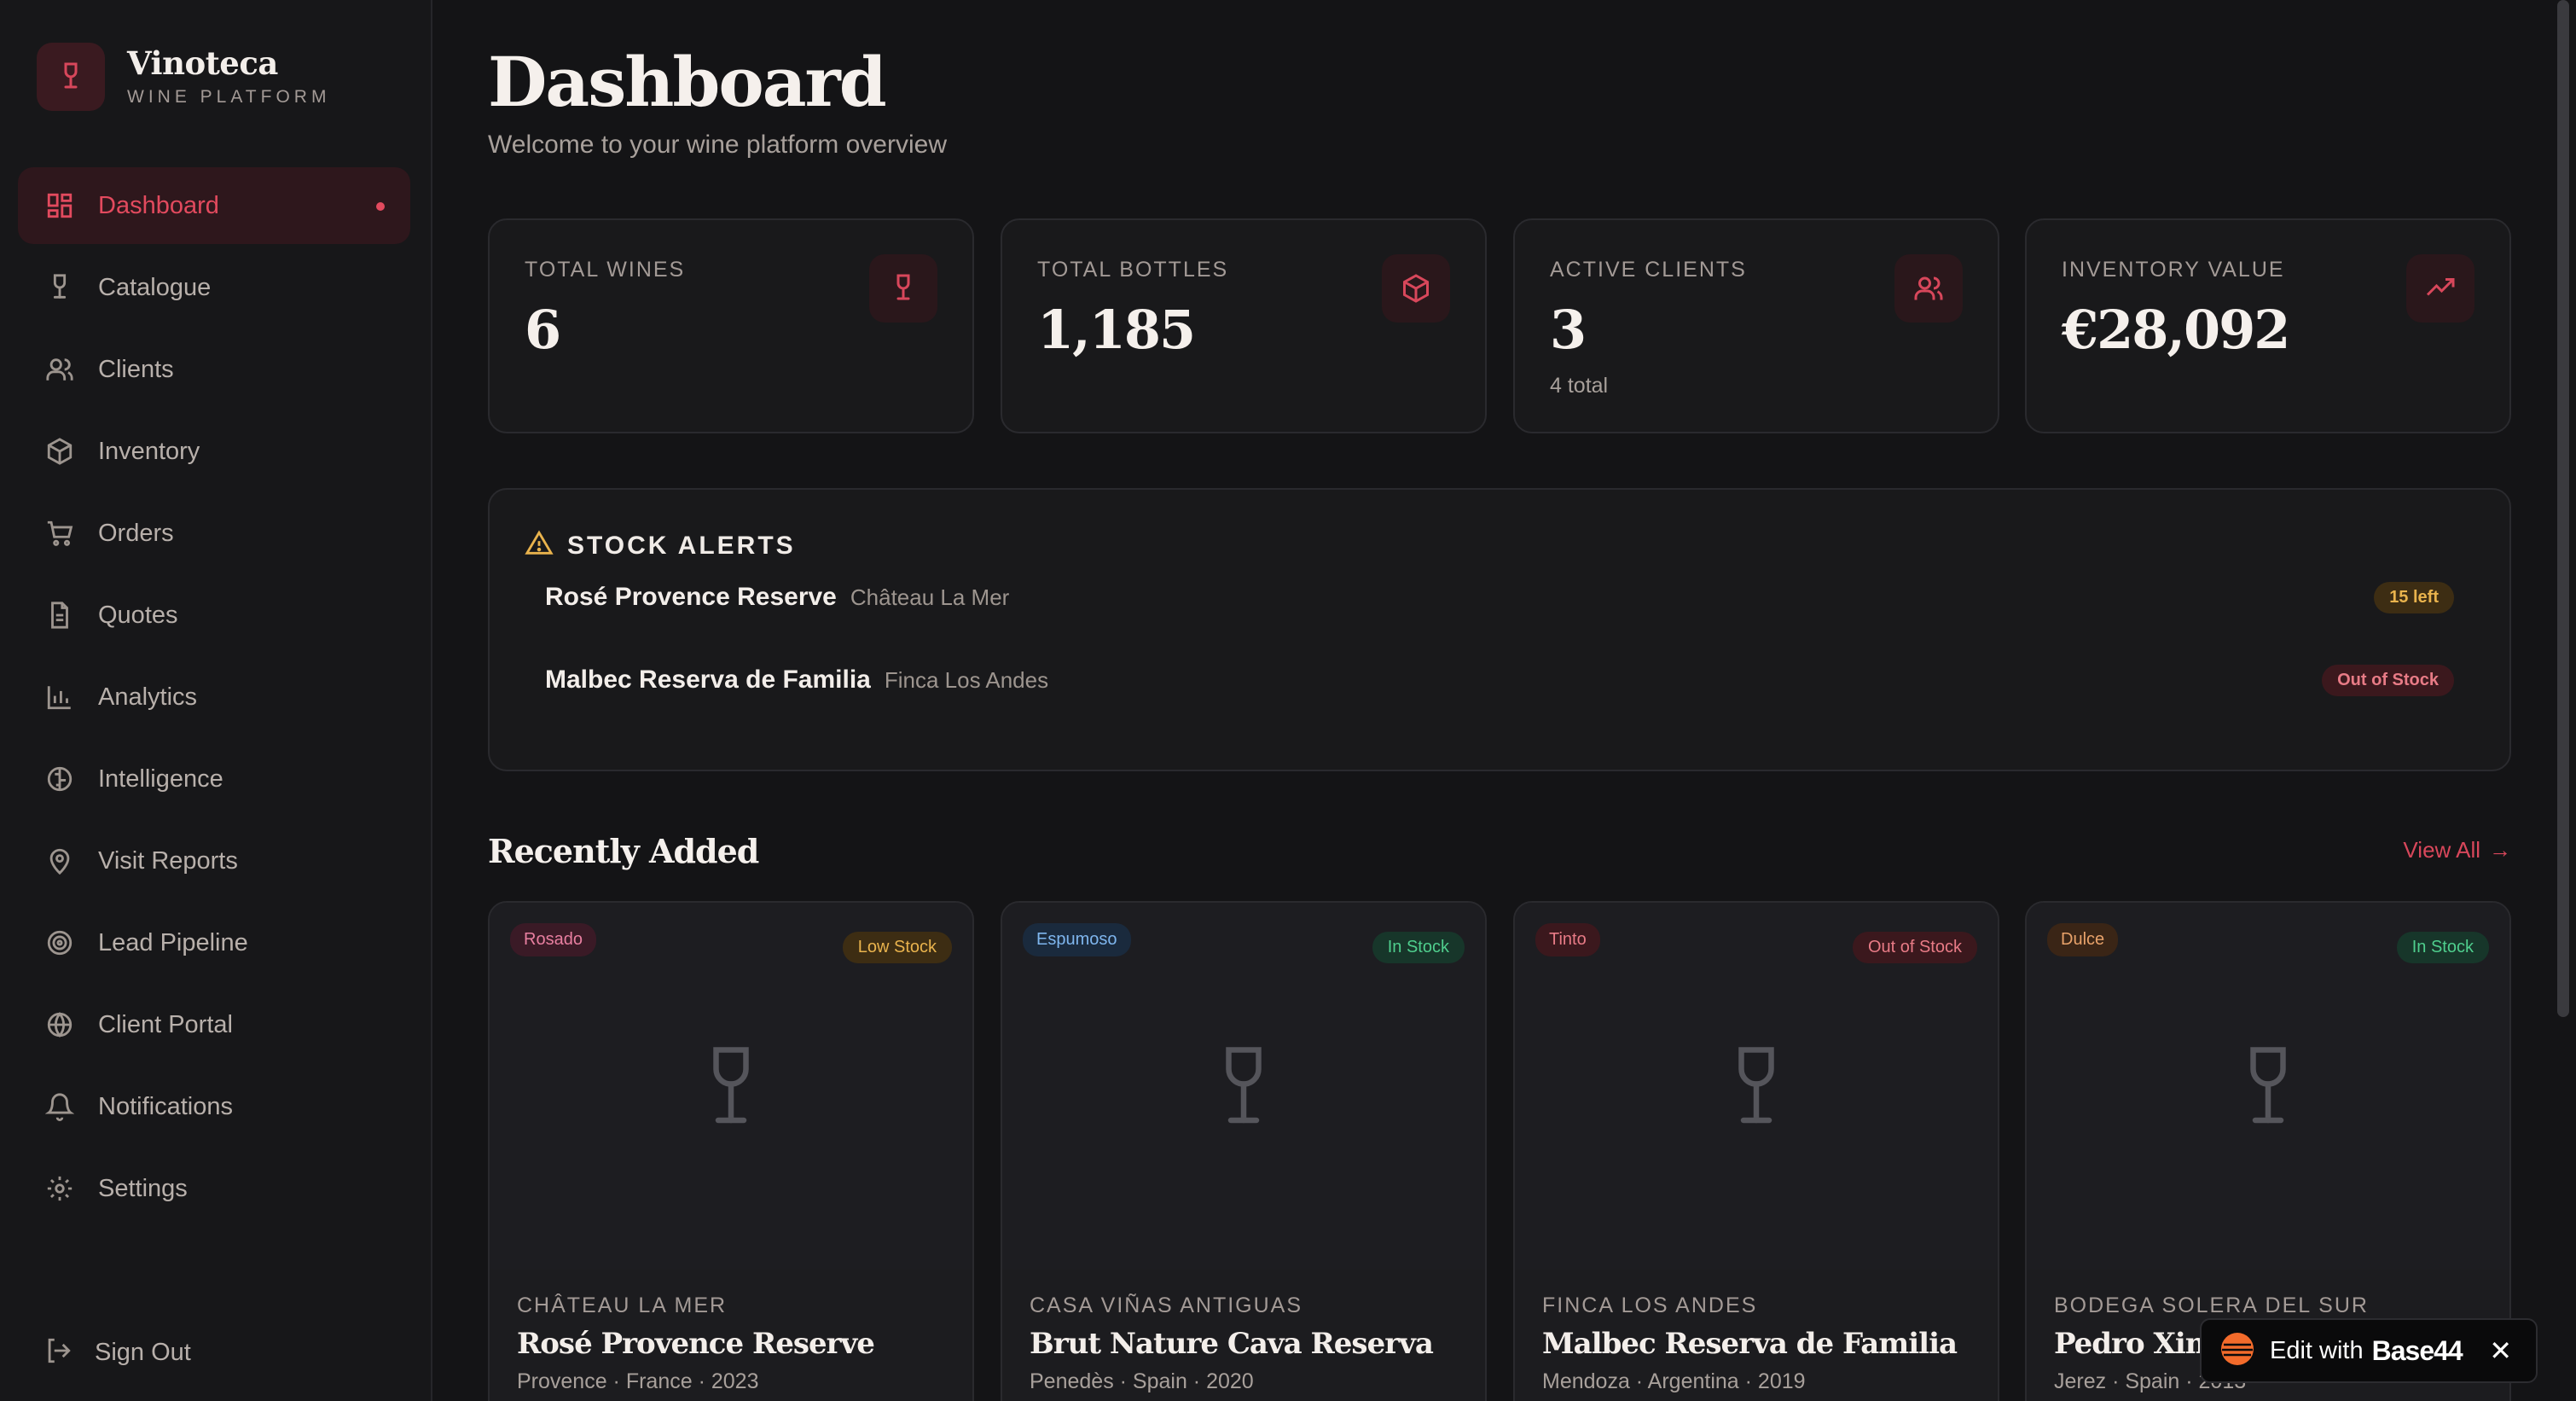 The image size is (2576, 1401). Describe the element at coordinates (148, 697) in the screenshot. I see `sidebar-item-label: Analytics` at that location.